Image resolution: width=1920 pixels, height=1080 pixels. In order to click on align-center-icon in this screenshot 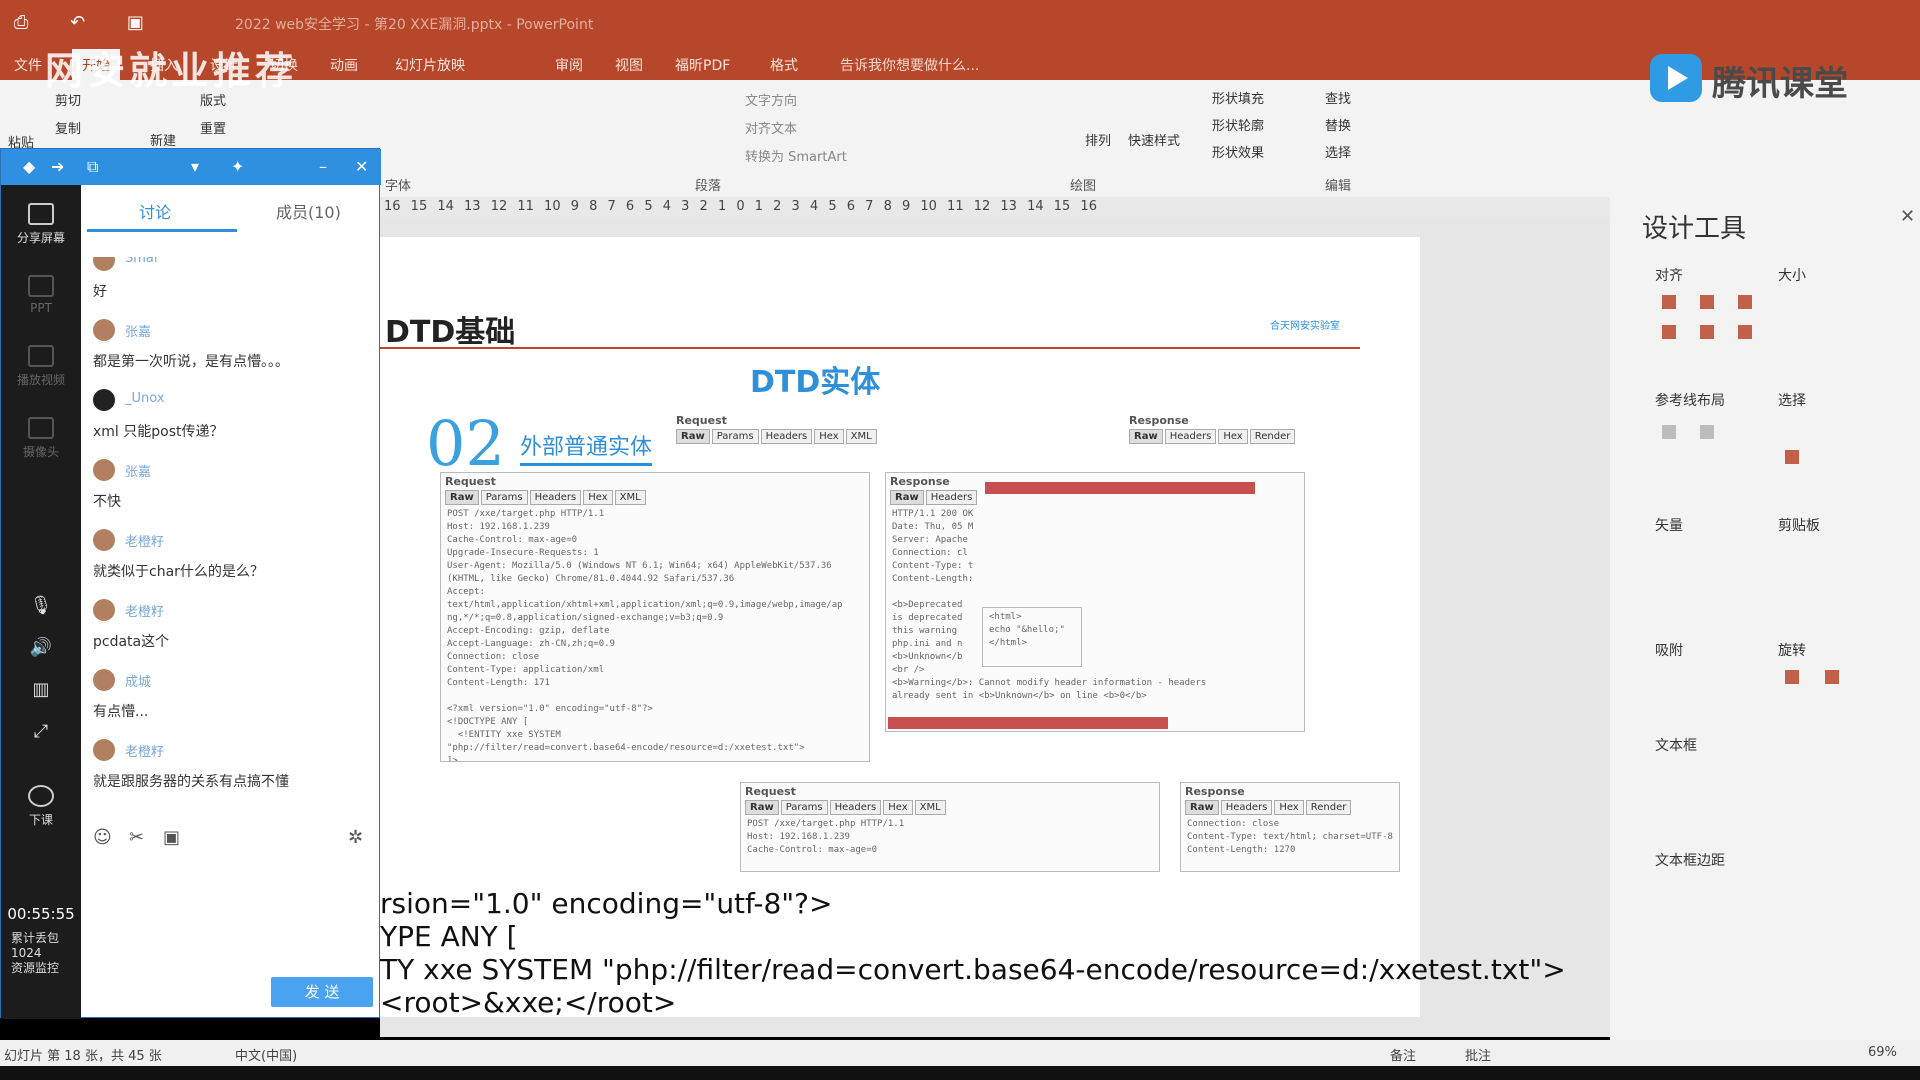, I will do `click(1707, 302)`.